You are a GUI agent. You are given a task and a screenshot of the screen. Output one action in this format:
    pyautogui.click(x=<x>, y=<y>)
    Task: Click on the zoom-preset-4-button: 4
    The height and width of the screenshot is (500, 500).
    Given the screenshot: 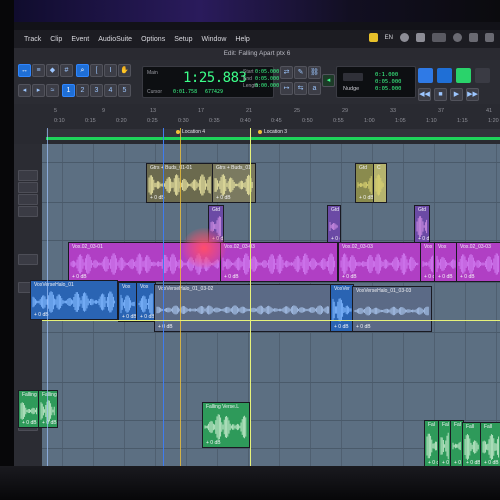 What is the action you would take?
    pyautogui.click(x=110, y=90)
    